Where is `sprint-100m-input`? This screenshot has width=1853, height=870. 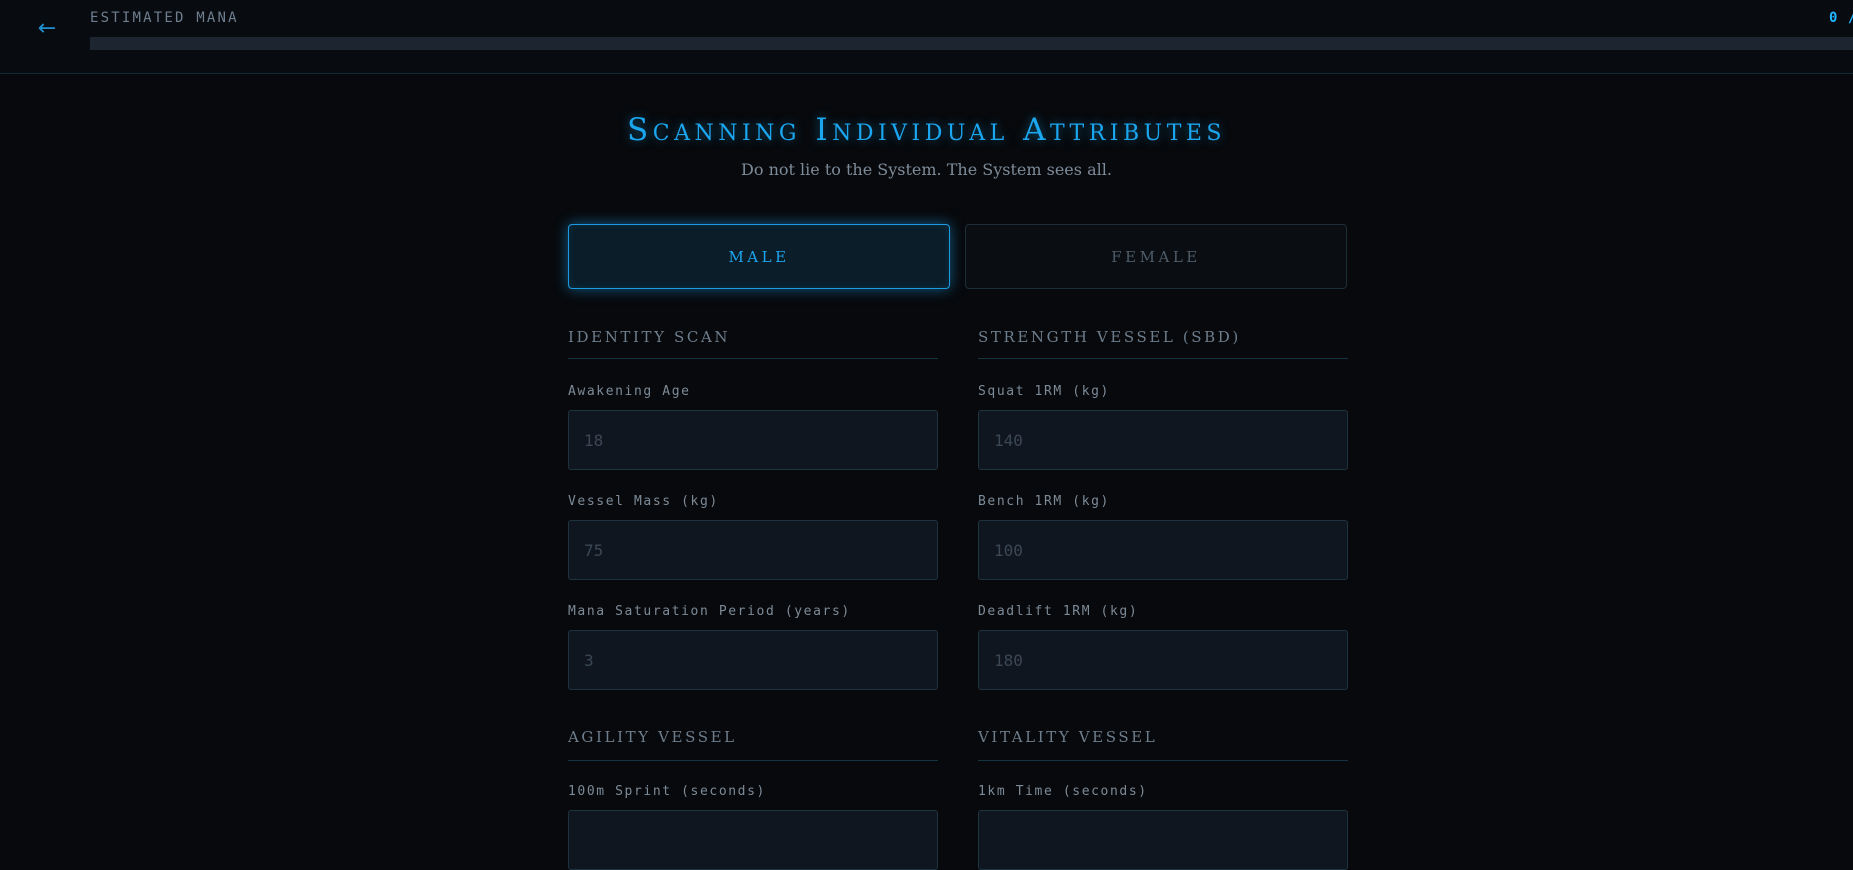
sprint-100m-input is located at coordinates (753, 840).